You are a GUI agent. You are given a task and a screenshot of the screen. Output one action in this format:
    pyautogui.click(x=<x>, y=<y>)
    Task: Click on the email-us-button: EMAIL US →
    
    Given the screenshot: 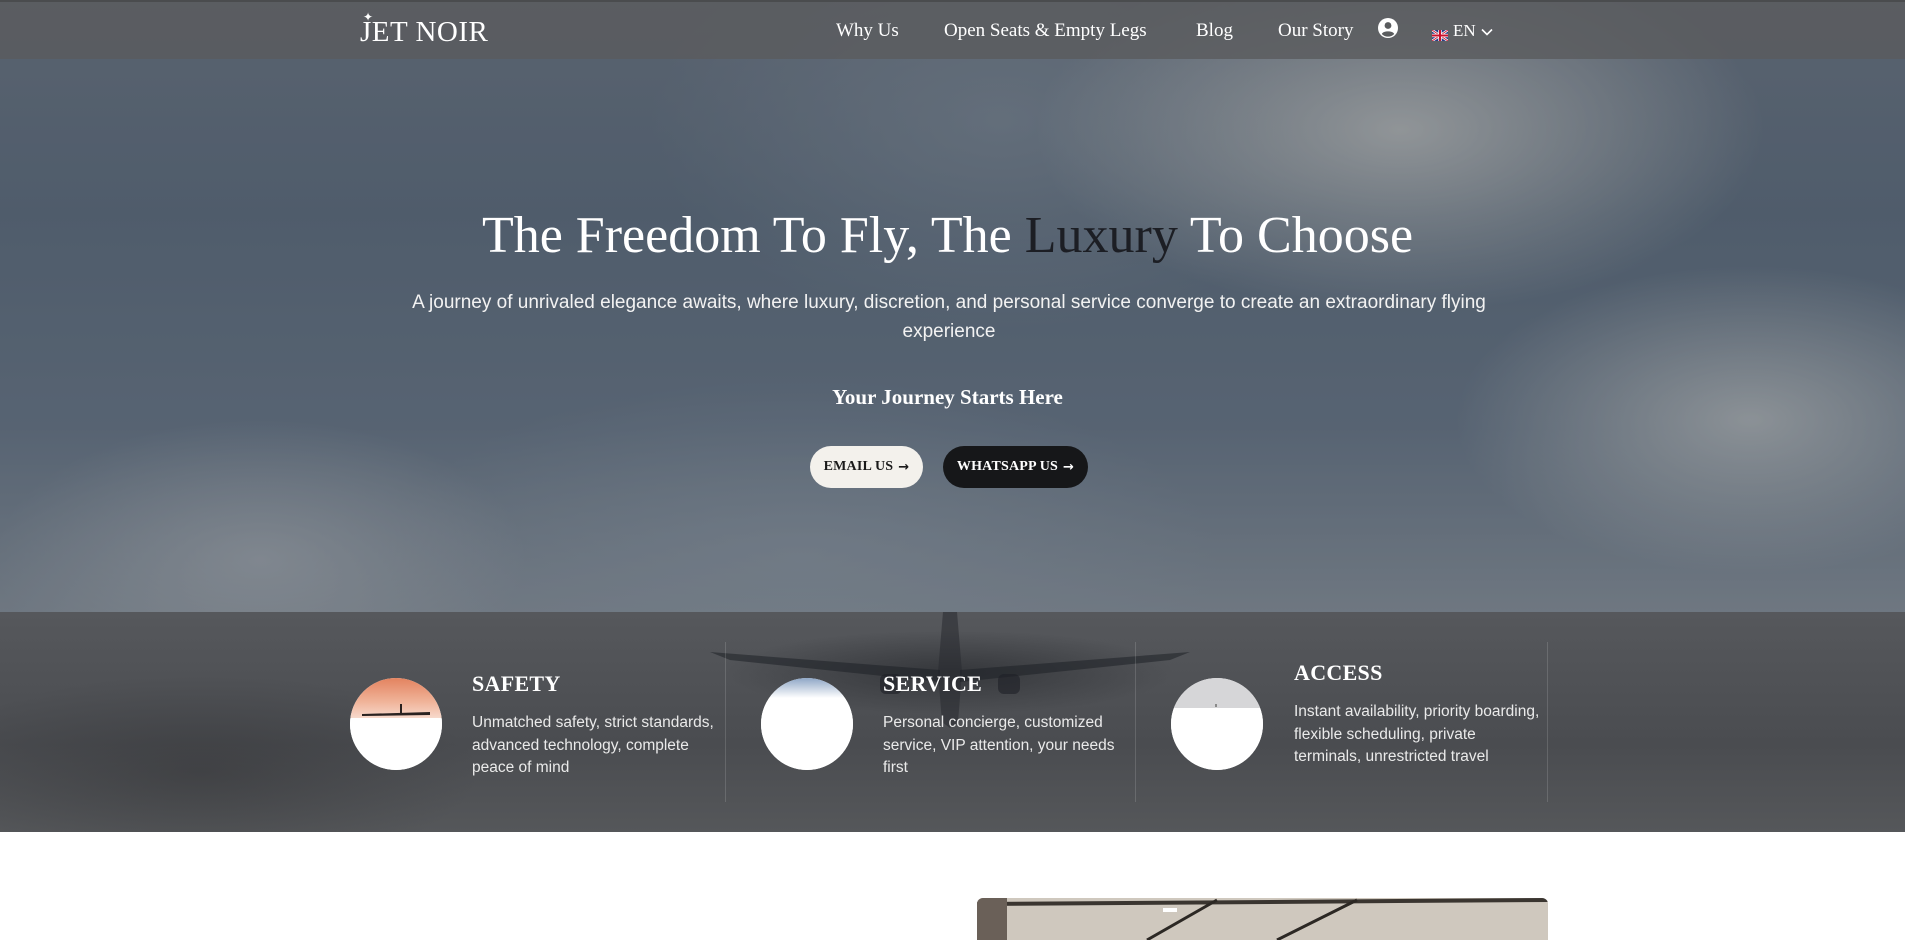 What is the action you would take?
    pyautogui.click(x=866, y=467)
    